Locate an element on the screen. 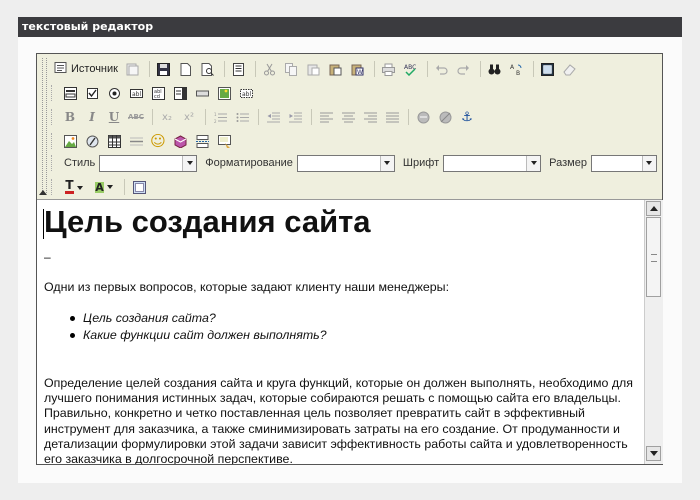  bulleted-list-icon is located at coordinates (242, 117).